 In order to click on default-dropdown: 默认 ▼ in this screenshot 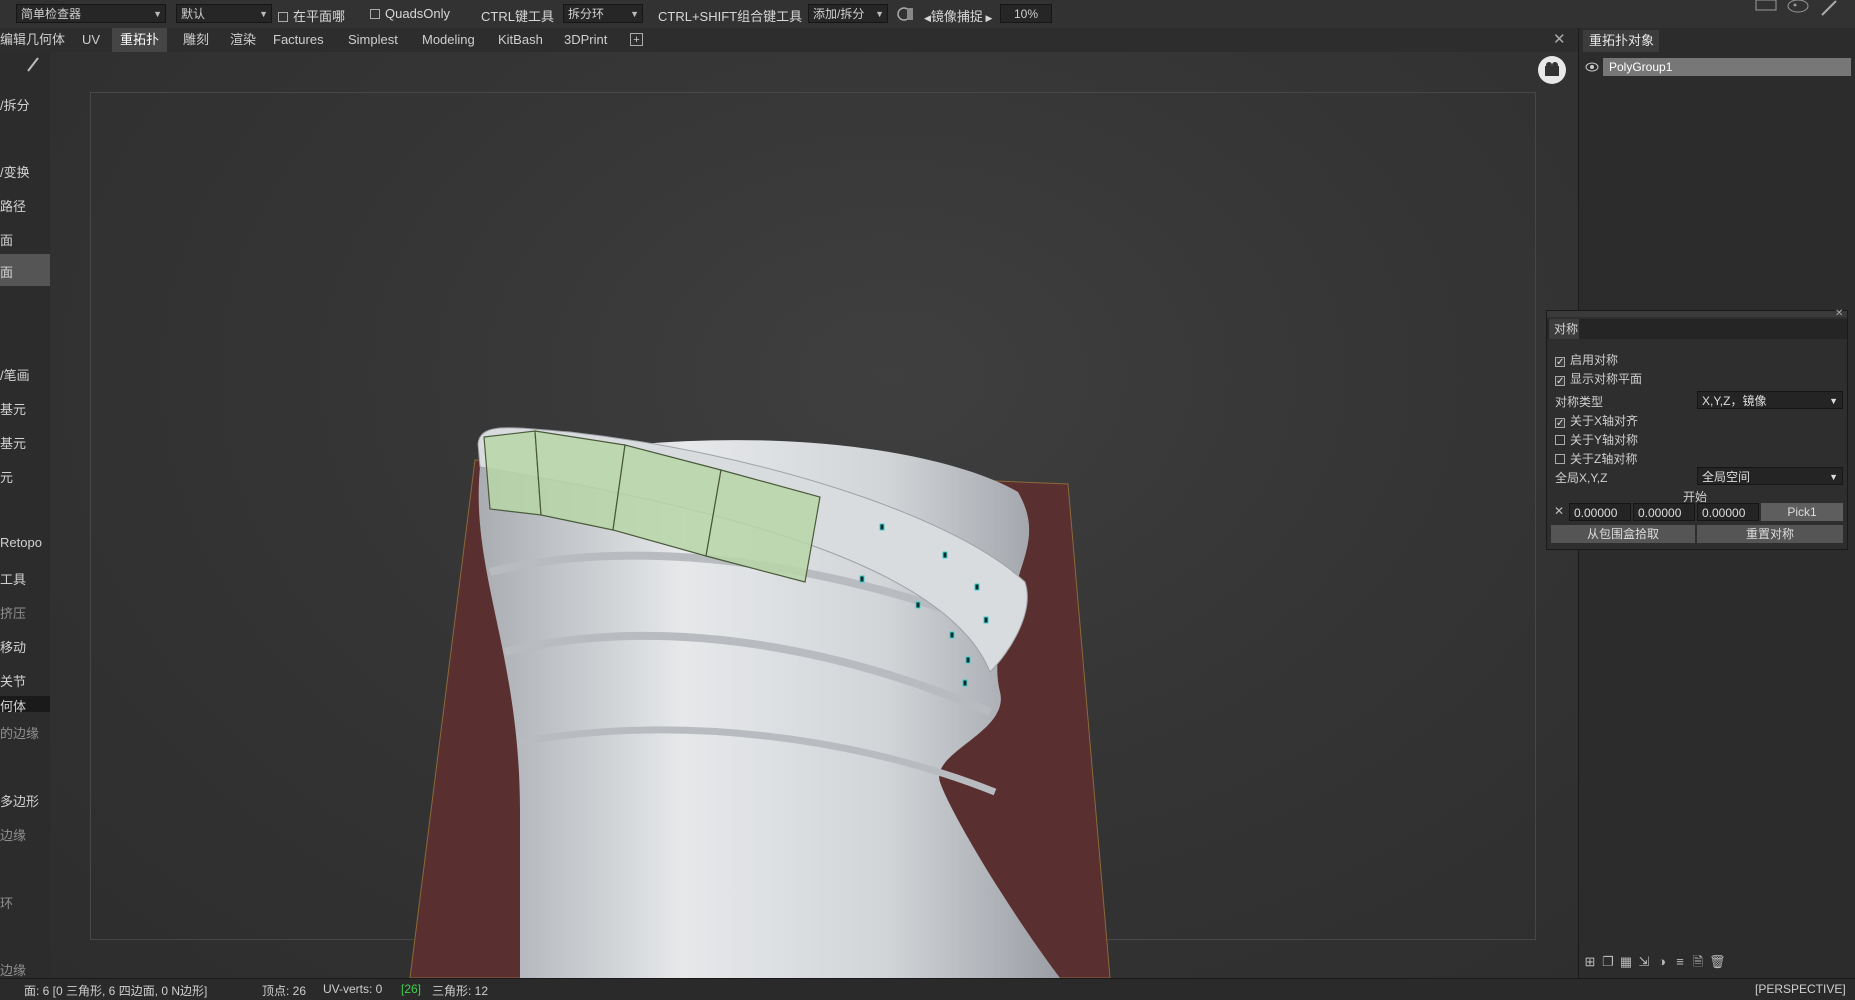, I will do `click(224, 13)`.